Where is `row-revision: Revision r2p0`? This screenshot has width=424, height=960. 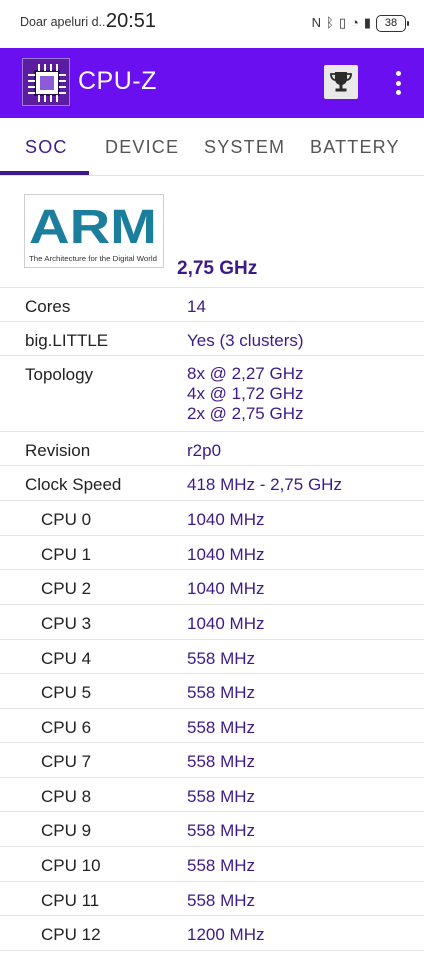
row-revision: Revision r2p0 is located at coordinates (212, 449).